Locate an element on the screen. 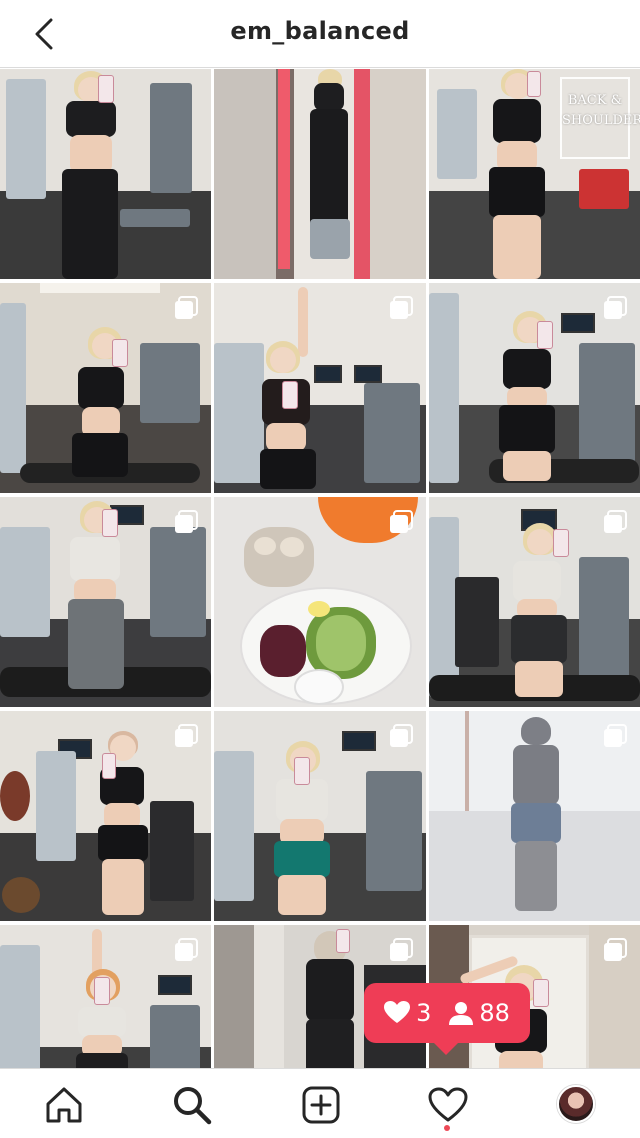  top-bar: em_balanced is located at coordinates (320, 34).